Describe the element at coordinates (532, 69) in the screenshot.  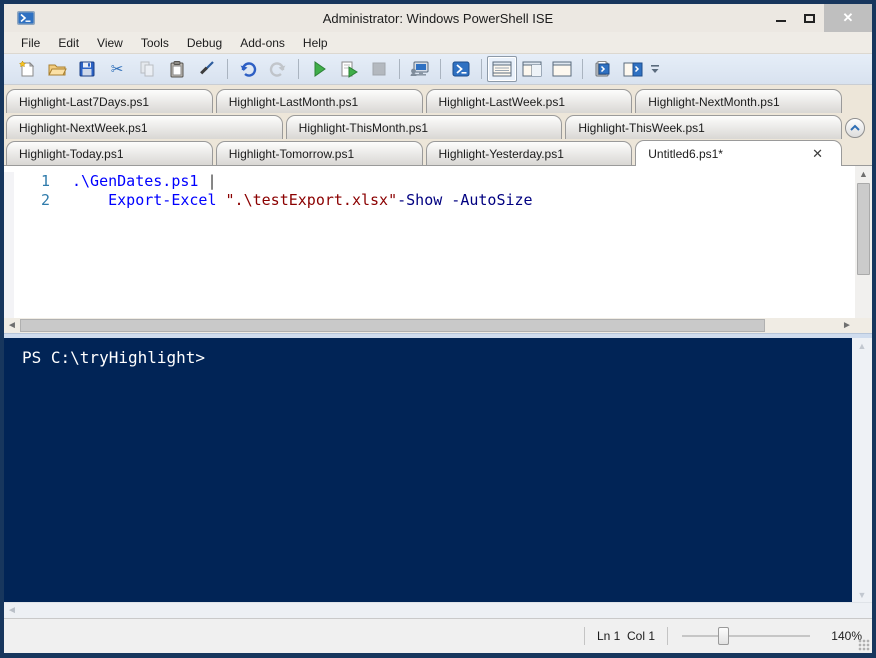
I see `show-script-pane-right-button` at that location.